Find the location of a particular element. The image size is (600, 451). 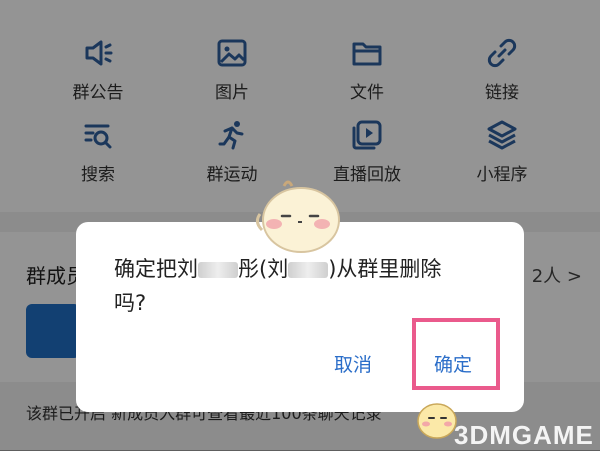

mascot-chick-icon is located at coordinates (297, 216).